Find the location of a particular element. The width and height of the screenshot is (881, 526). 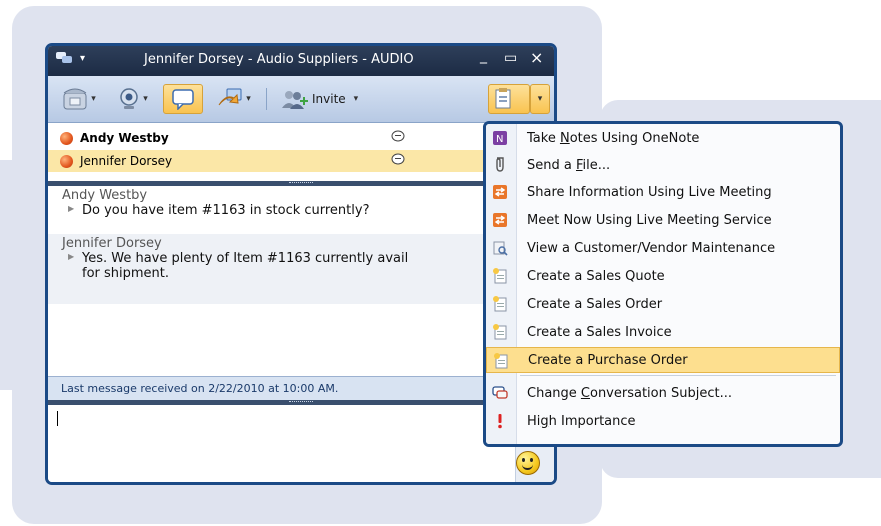

invite-dropdown-icon: ▾ is located at coordinates (356, 99).